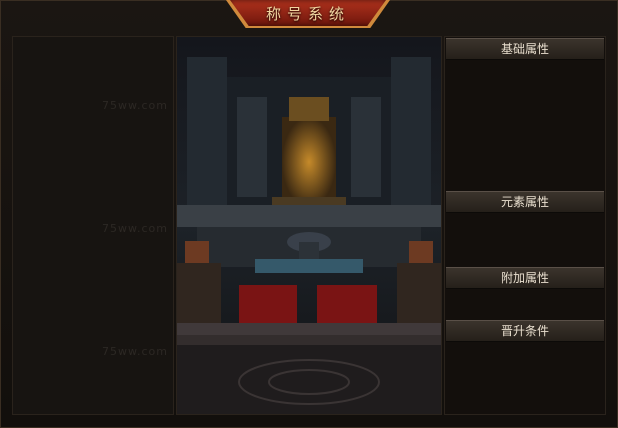  Describe the element at coordinates (307, 14) in the screenshot. I see `window-title: 称号系统` at that location.